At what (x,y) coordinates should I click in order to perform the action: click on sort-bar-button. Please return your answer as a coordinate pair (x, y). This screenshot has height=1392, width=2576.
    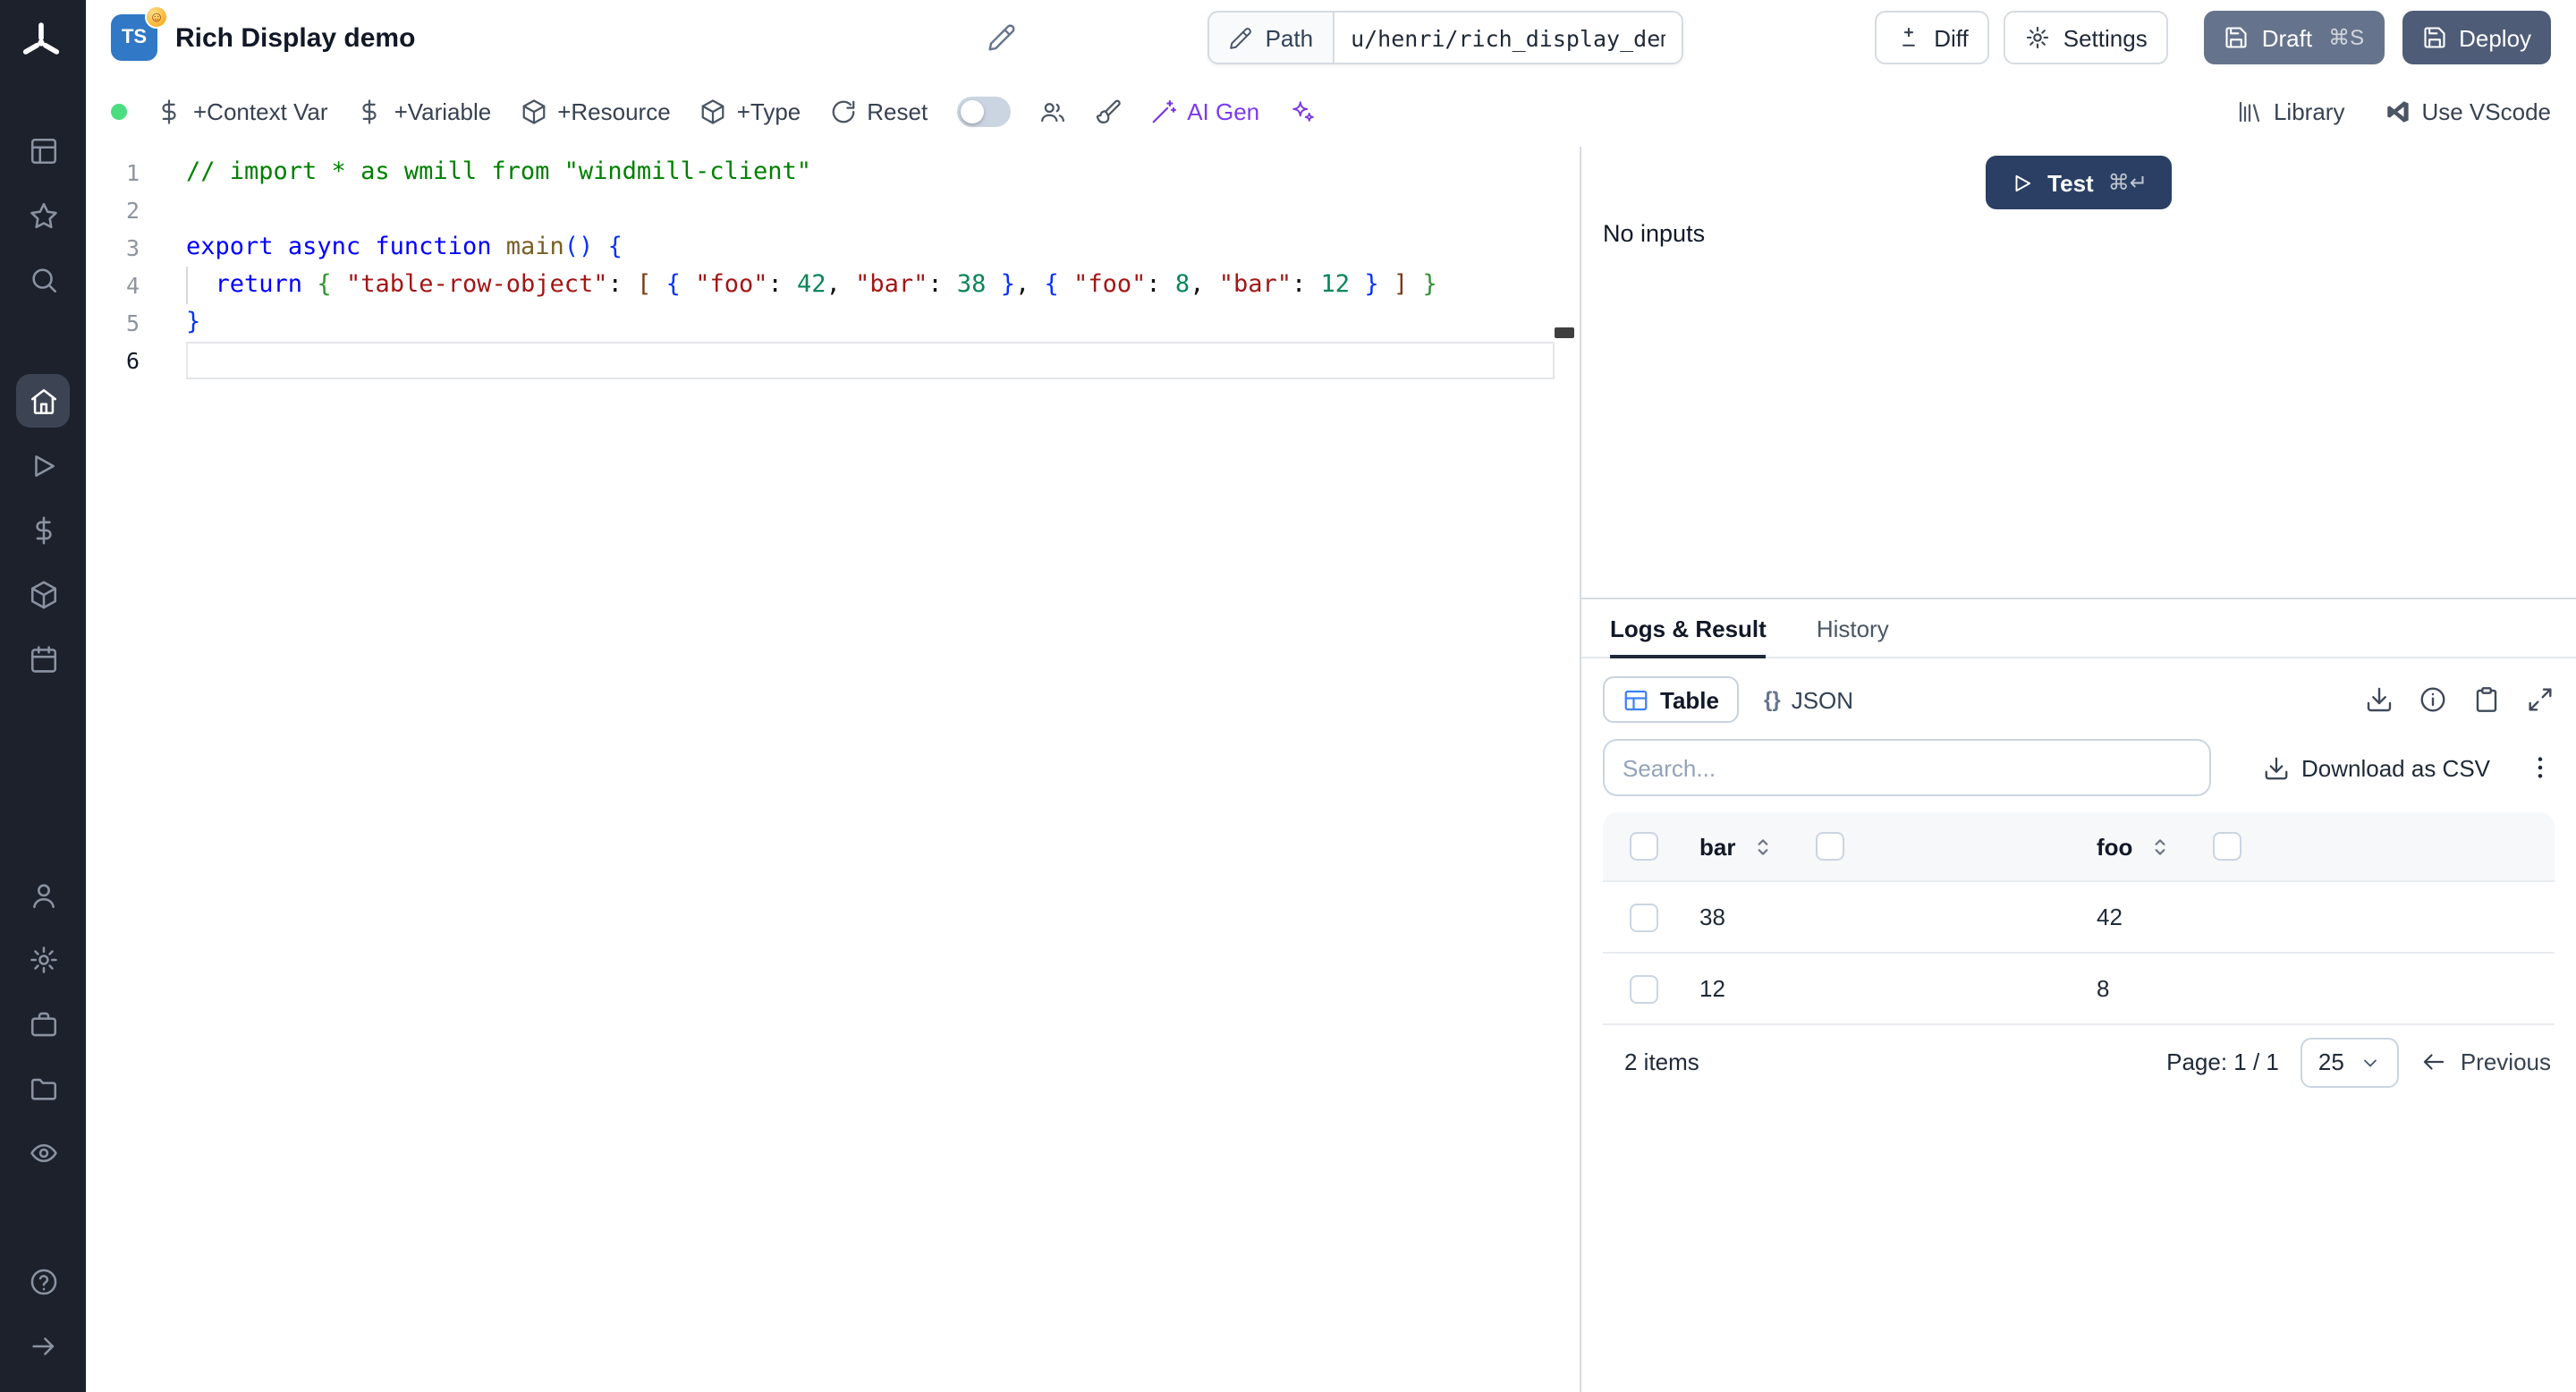
    Looking at the image, I should click on (1763, 846).